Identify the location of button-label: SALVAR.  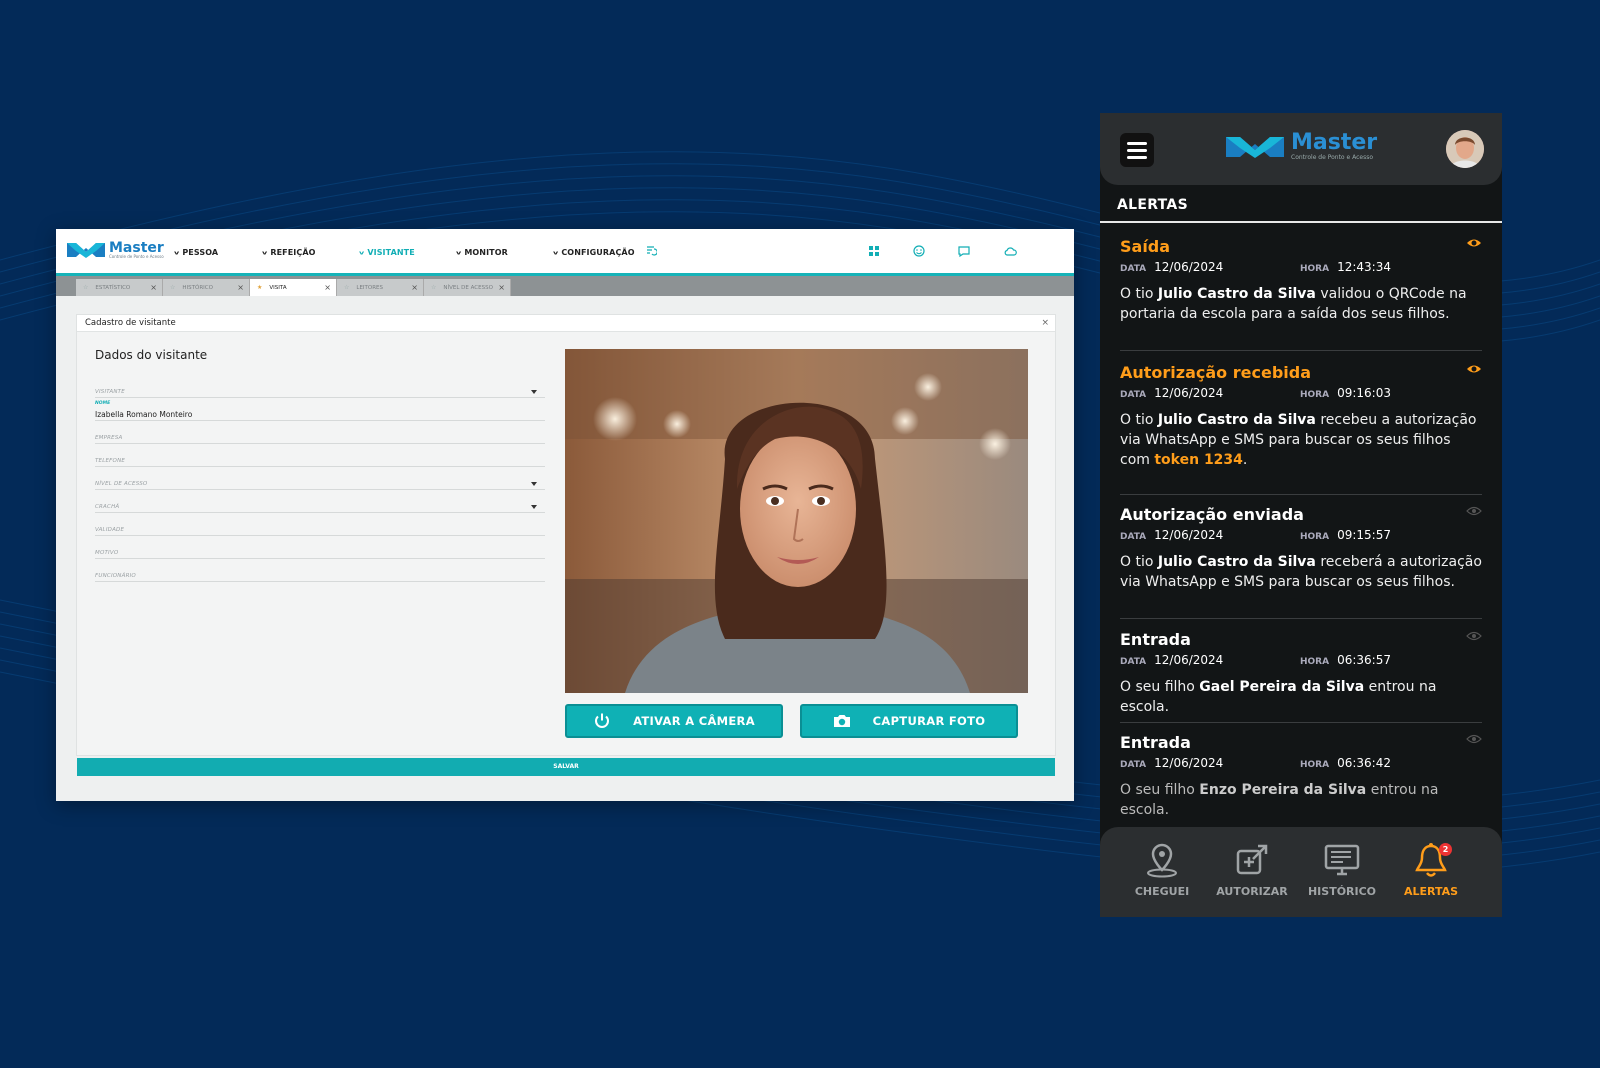
(566, 766).